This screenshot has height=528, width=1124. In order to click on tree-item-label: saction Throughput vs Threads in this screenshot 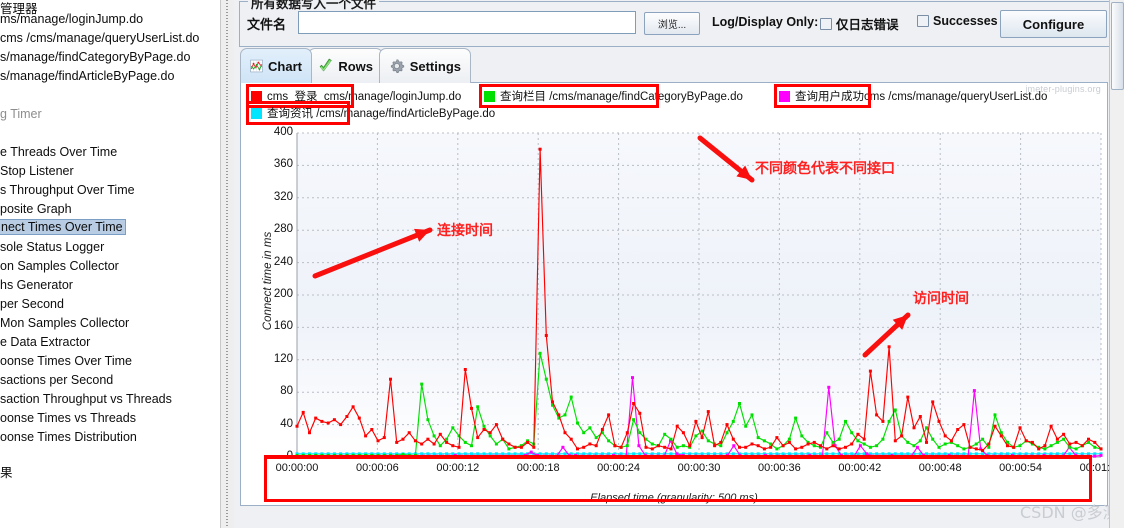, I will do `click(86, 399)`.